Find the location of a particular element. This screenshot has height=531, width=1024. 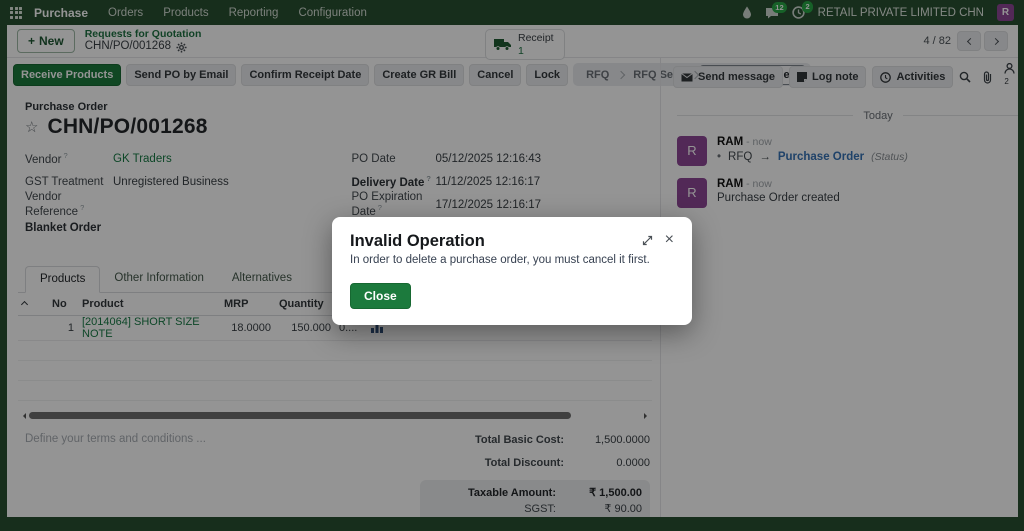

dialog-title: Invalid Operation is located at coordinates (417, 241).